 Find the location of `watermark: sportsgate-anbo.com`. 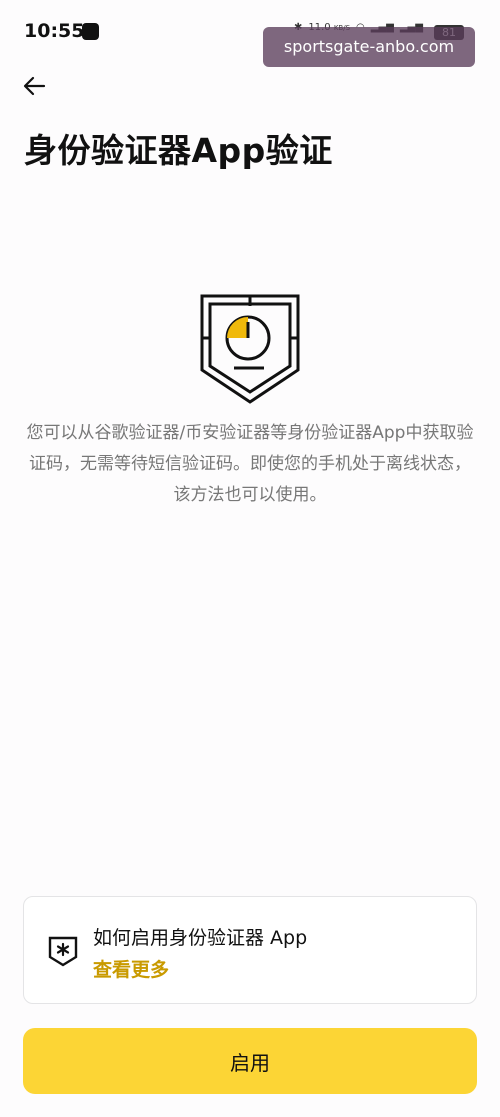

watermark: sportsgate-anbo.com is located at coordinates (369, 47).